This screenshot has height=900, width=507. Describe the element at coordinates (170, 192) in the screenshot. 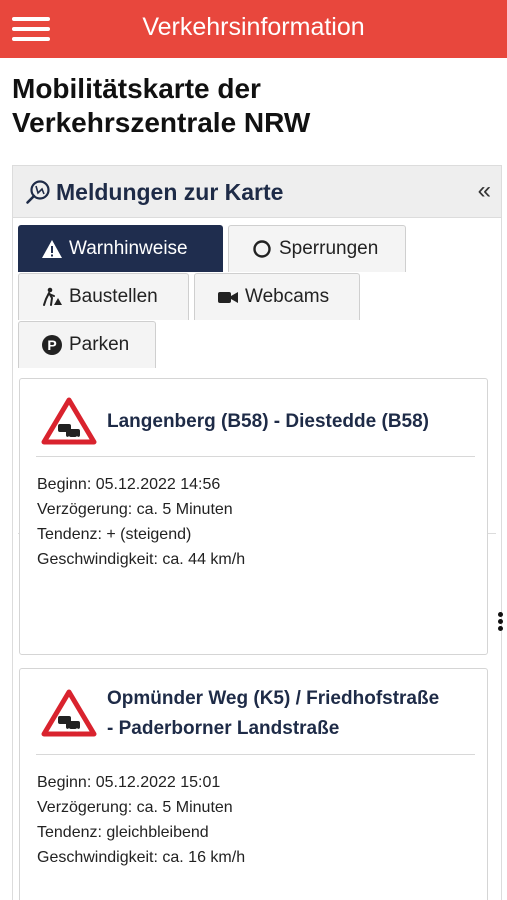

I see `panel-title: Meldungen zur Karte` at that location.